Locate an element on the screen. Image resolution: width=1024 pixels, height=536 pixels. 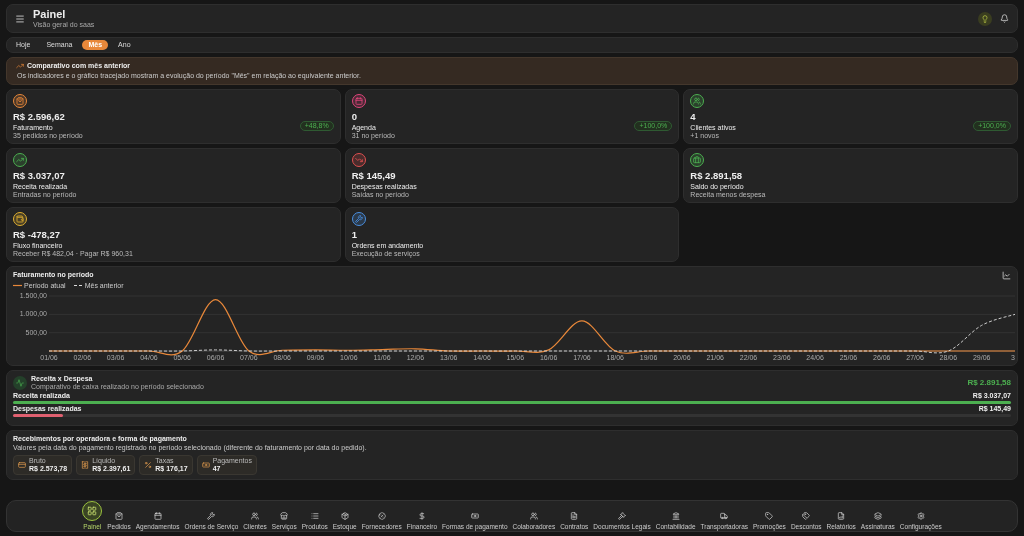
trend-icon is located at coordinates (20, 66).